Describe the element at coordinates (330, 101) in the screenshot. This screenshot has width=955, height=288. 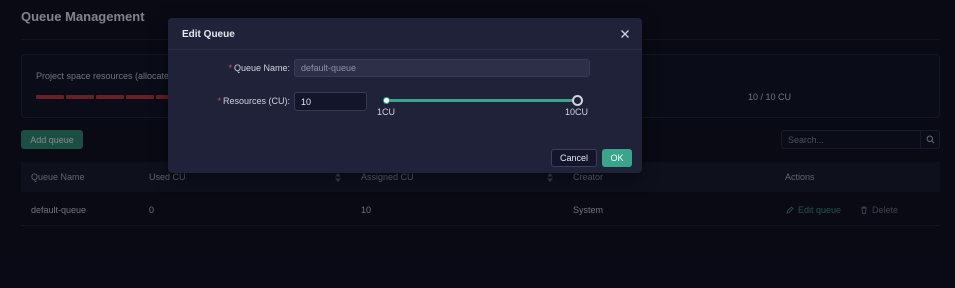
I see `resources-input` at that location.